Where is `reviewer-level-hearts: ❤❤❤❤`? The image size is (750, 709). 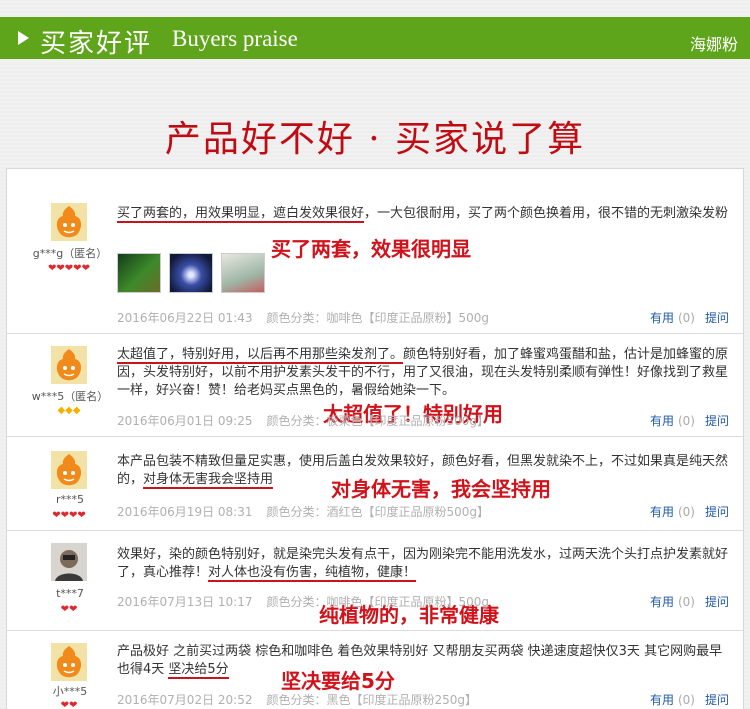 reviewer-level-hearts: ❤❤❤❤ is located at coordinates (69, 515).